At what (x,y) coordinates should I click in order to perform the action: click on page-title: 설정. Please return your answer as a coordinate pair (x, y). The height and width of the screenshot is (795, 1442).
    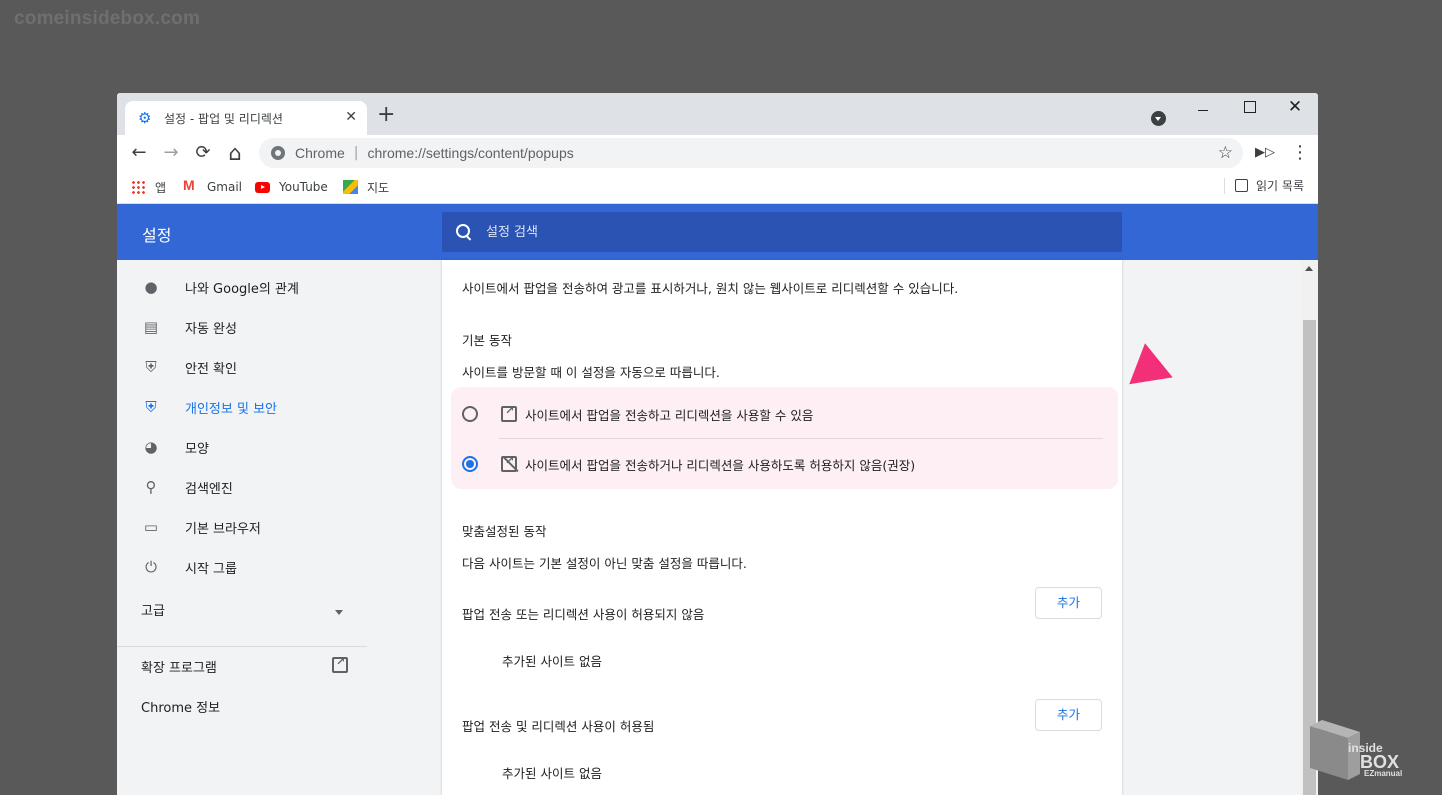
    Looking at the image, I should click on (157, 235).